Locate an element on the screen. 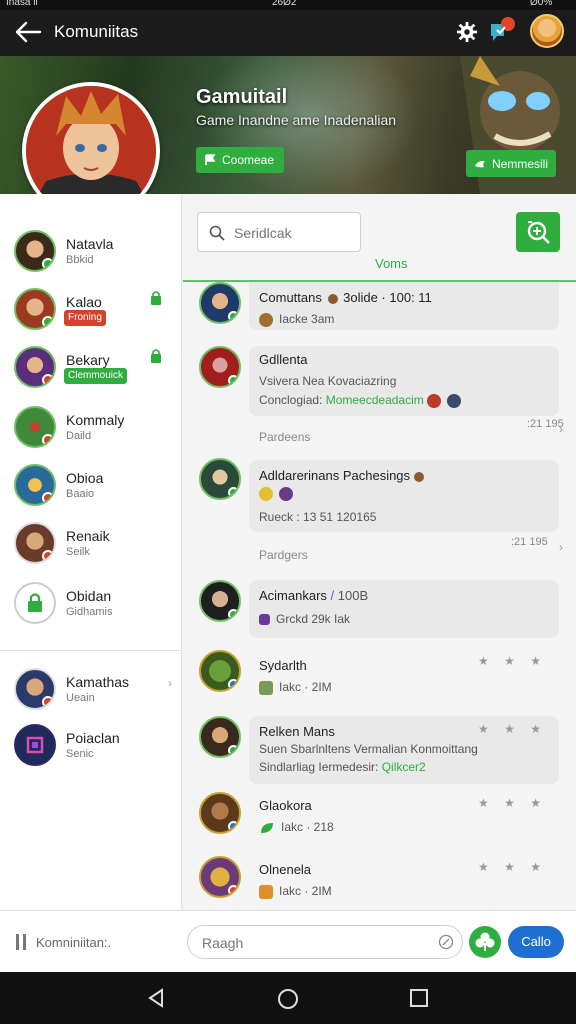 The image size is (576, 1024). sidebar-item-name: Obidan is located at coordinates (89, 596).